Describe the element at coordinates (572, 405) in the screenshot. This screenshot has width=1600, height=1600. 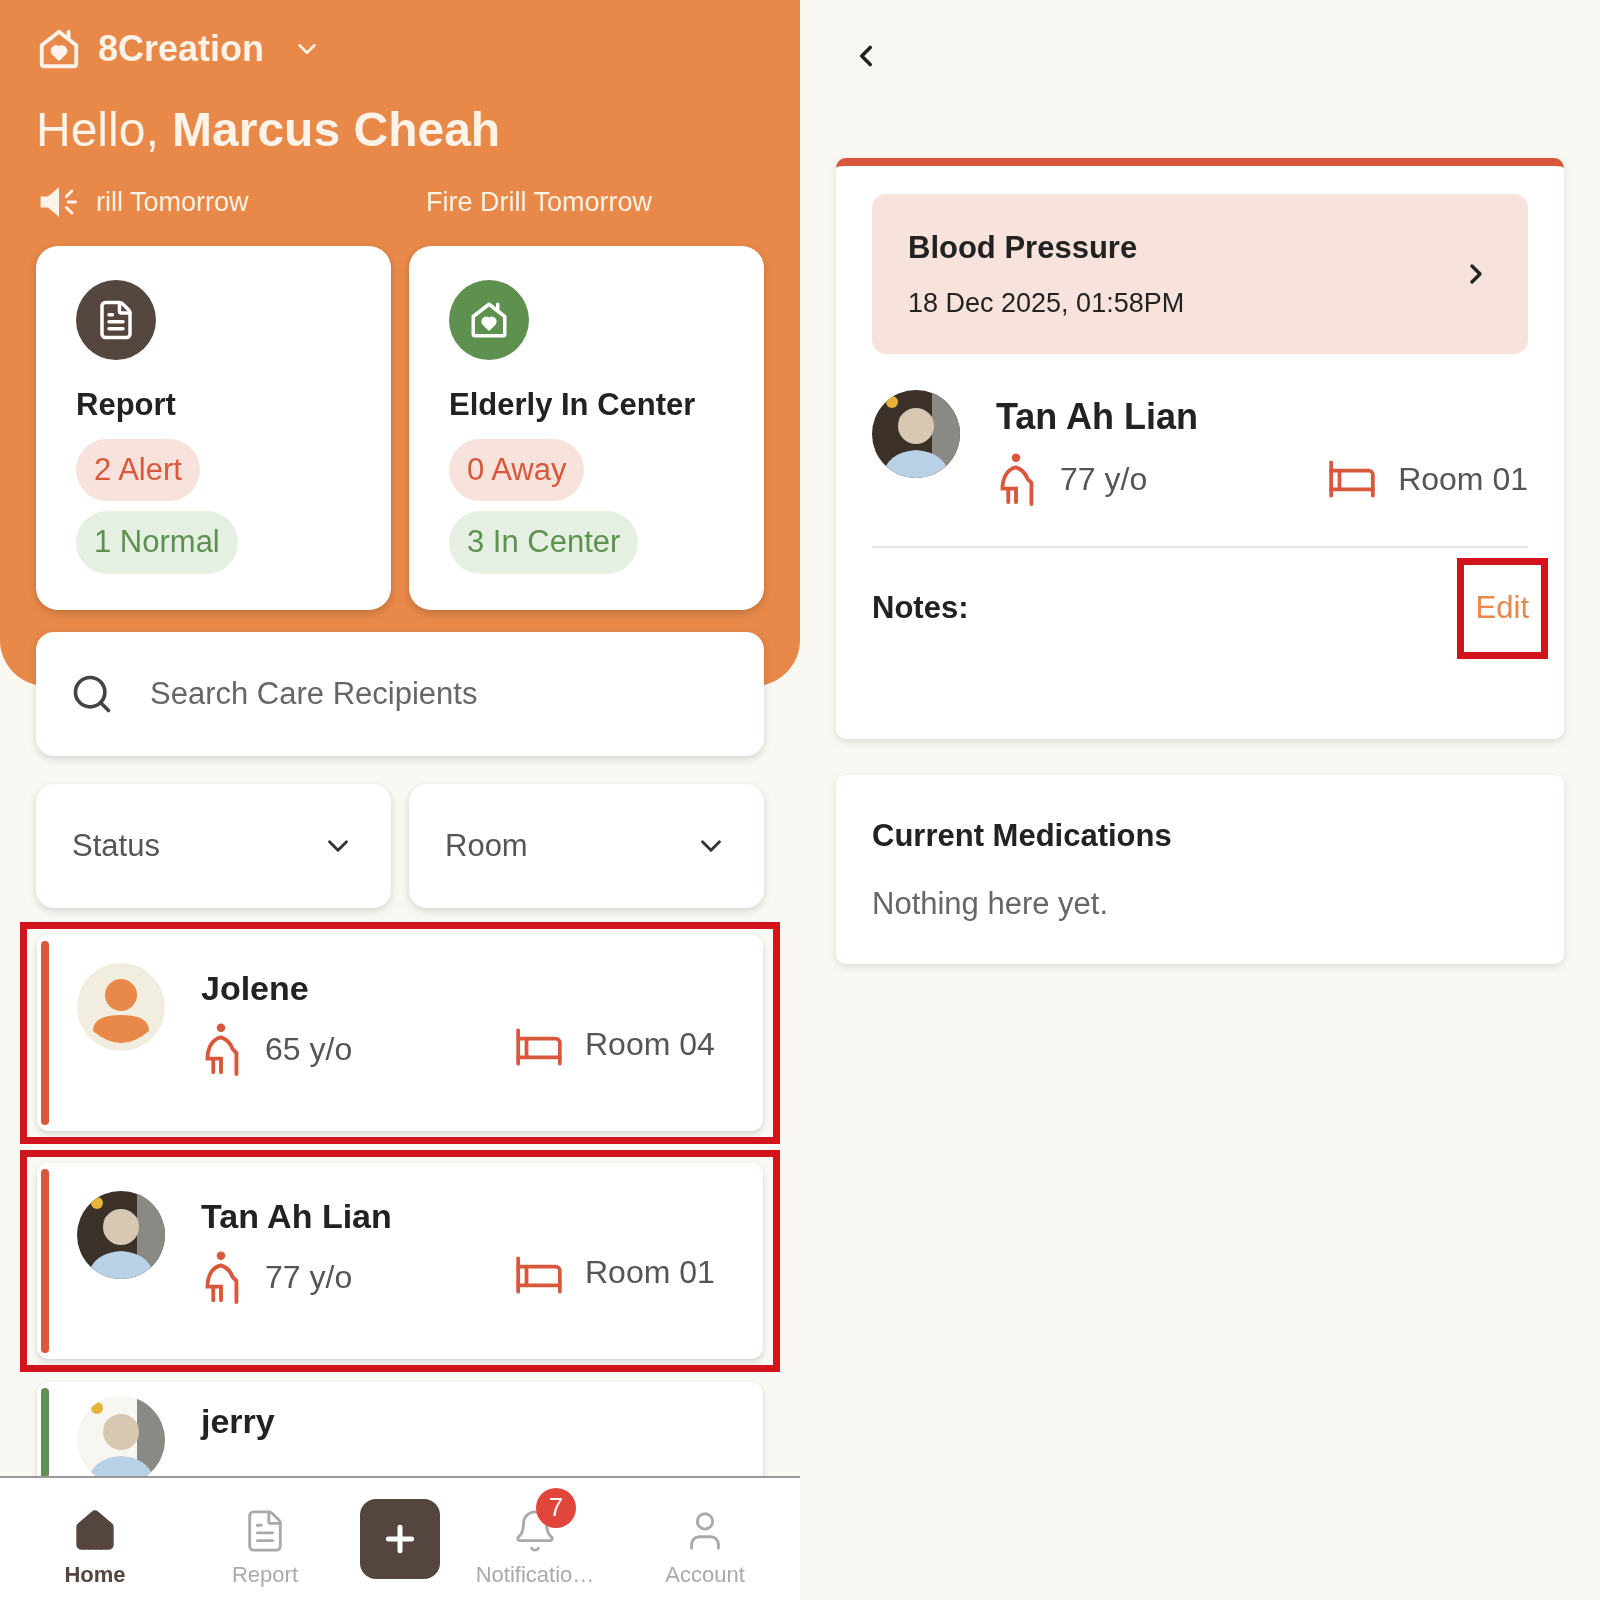
I see `card-title: Elderly In Center` at that location.